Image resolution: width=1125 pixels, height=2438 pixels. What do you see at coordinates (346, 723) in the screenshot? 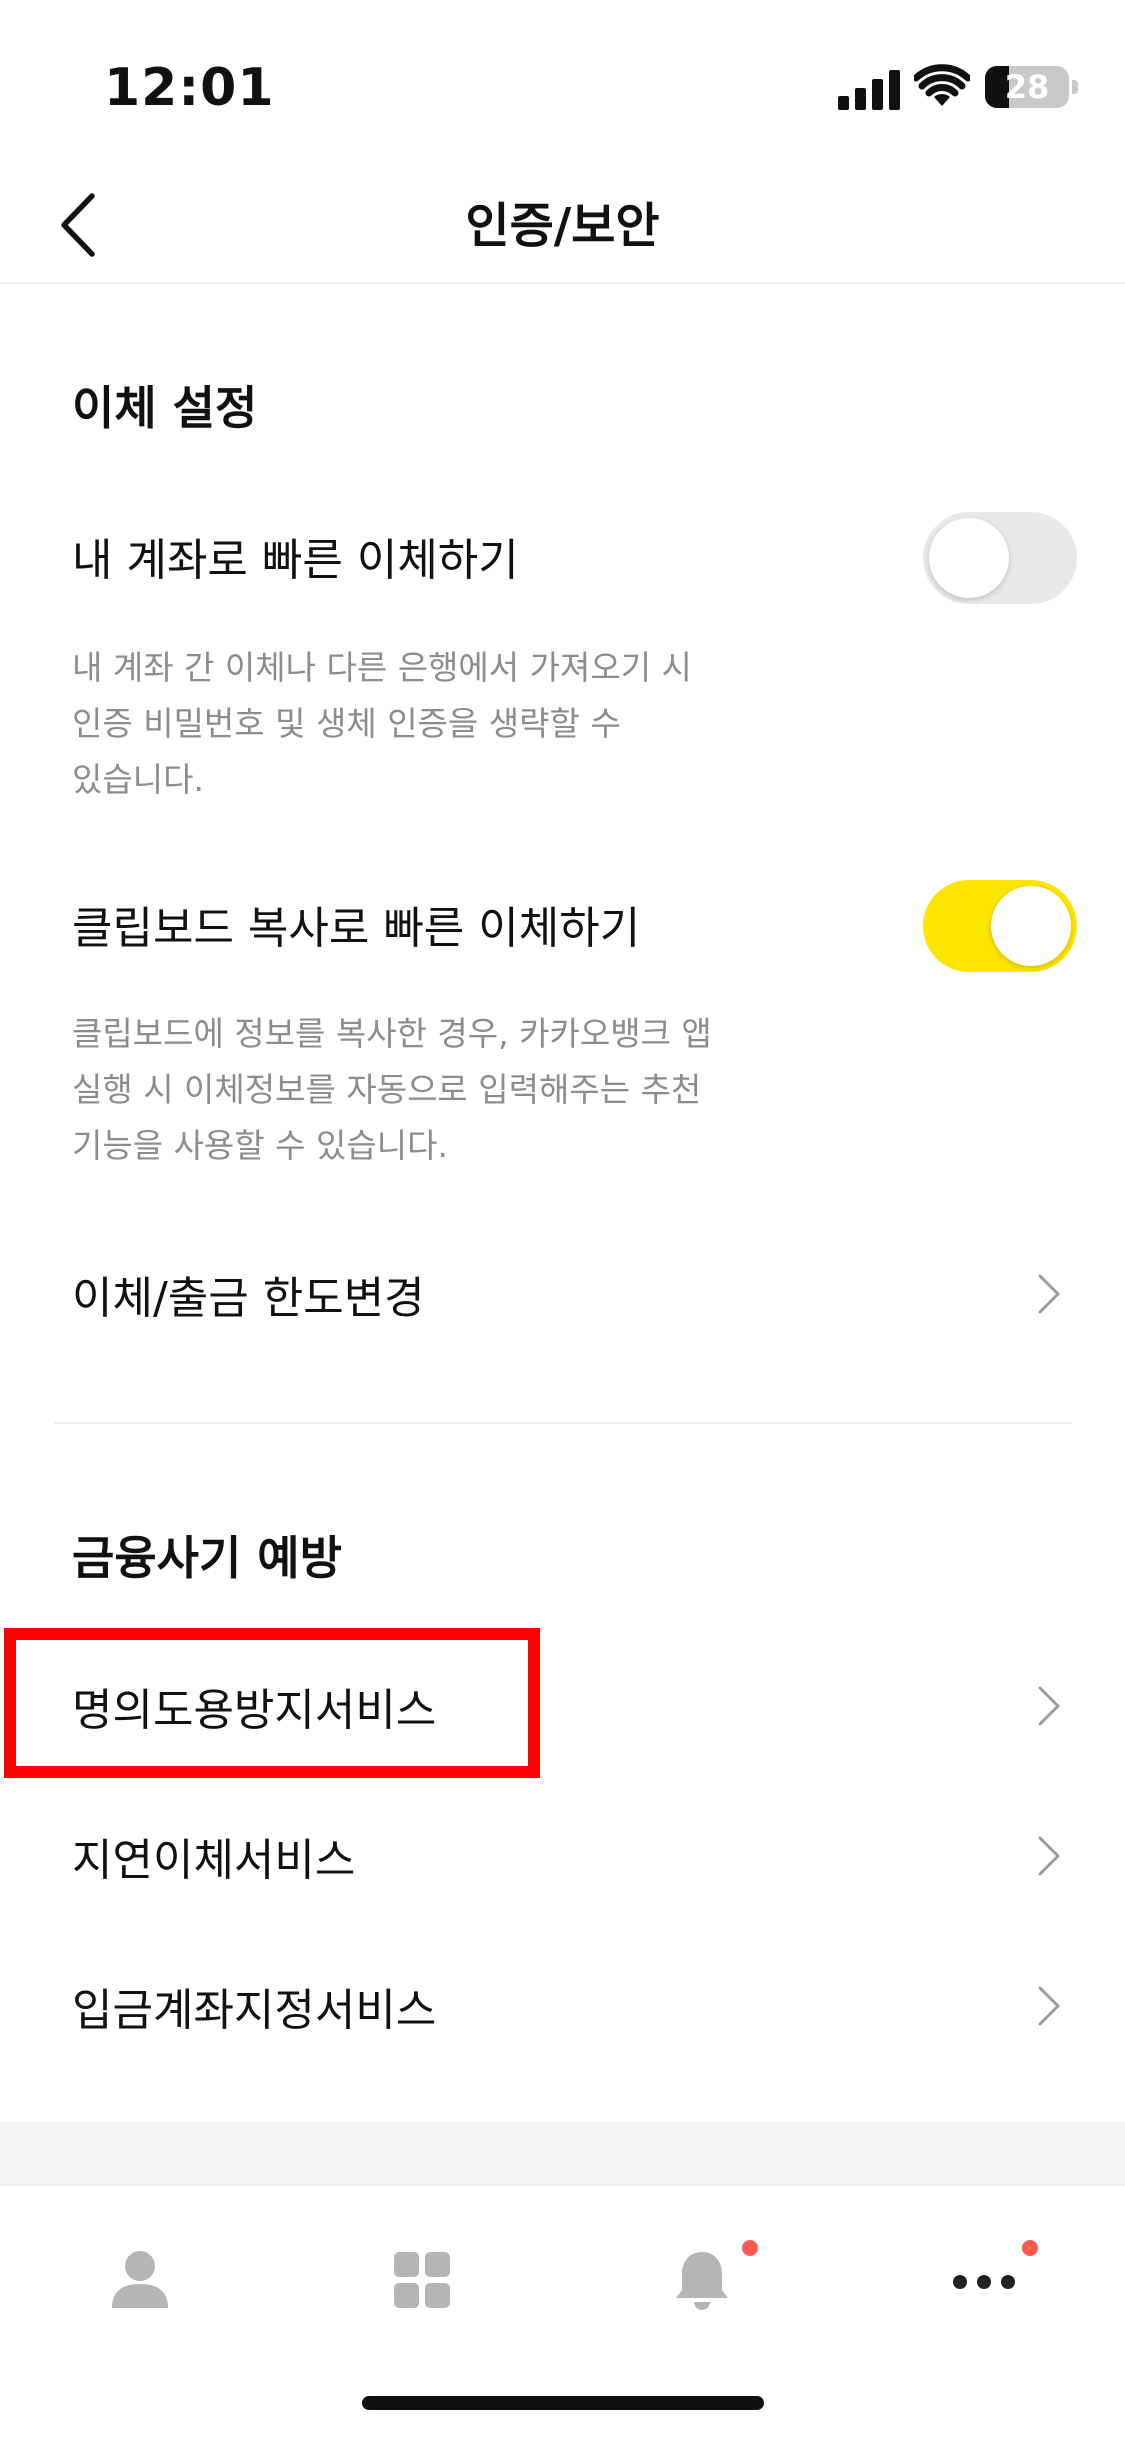
I see `description-line: 인증 비밀번호 및 생체 인증을 생략할 수` at bounding box center [346, 723].